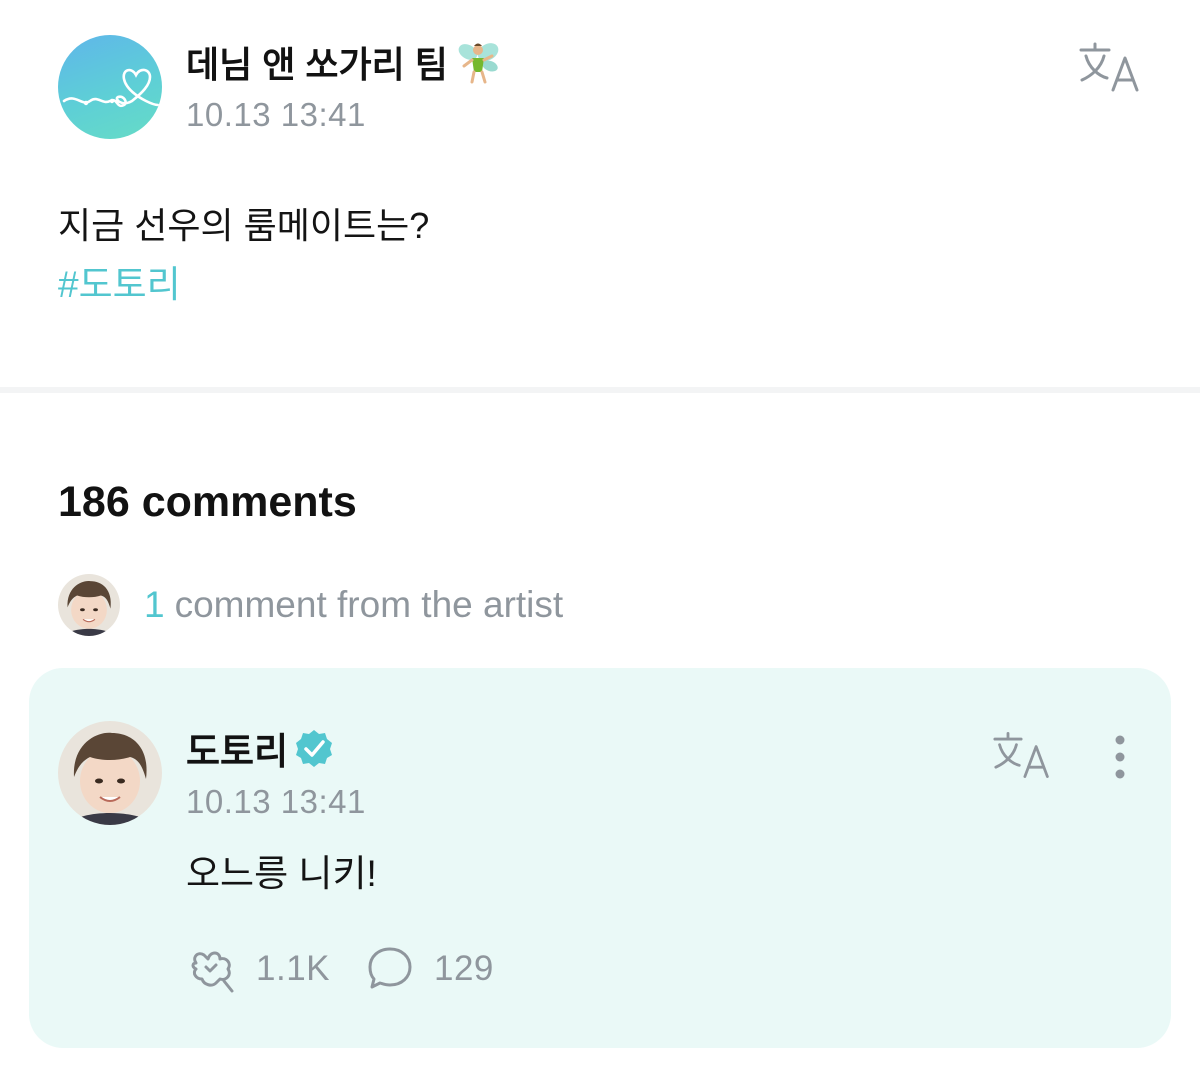 The width and height of the screenshot is (1200, 1086). I want to click on artist-comment-label: comment from the artist, so click(369, 604).